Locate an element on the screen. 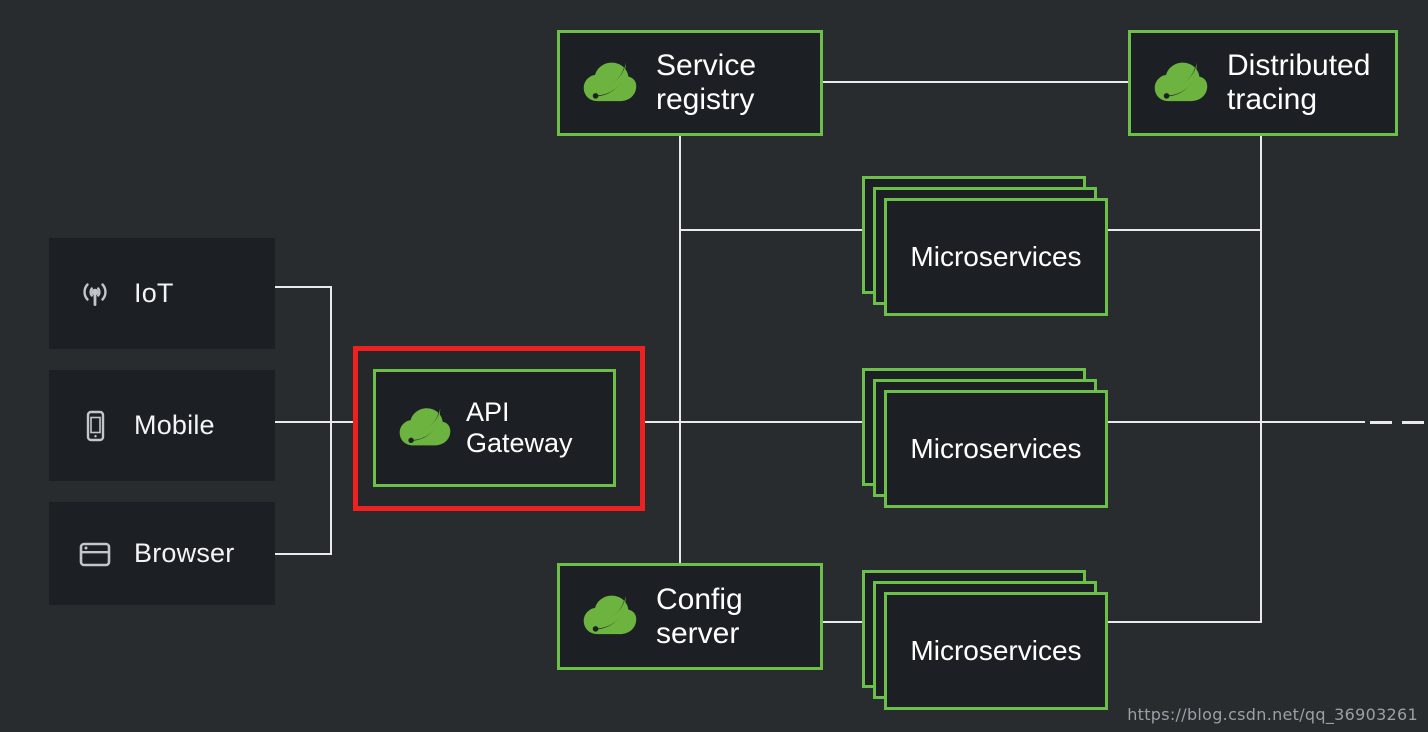 The width and height of the screenshot is (1428, 732). client-label-iot: IoT is located at coordinates (154, 293).